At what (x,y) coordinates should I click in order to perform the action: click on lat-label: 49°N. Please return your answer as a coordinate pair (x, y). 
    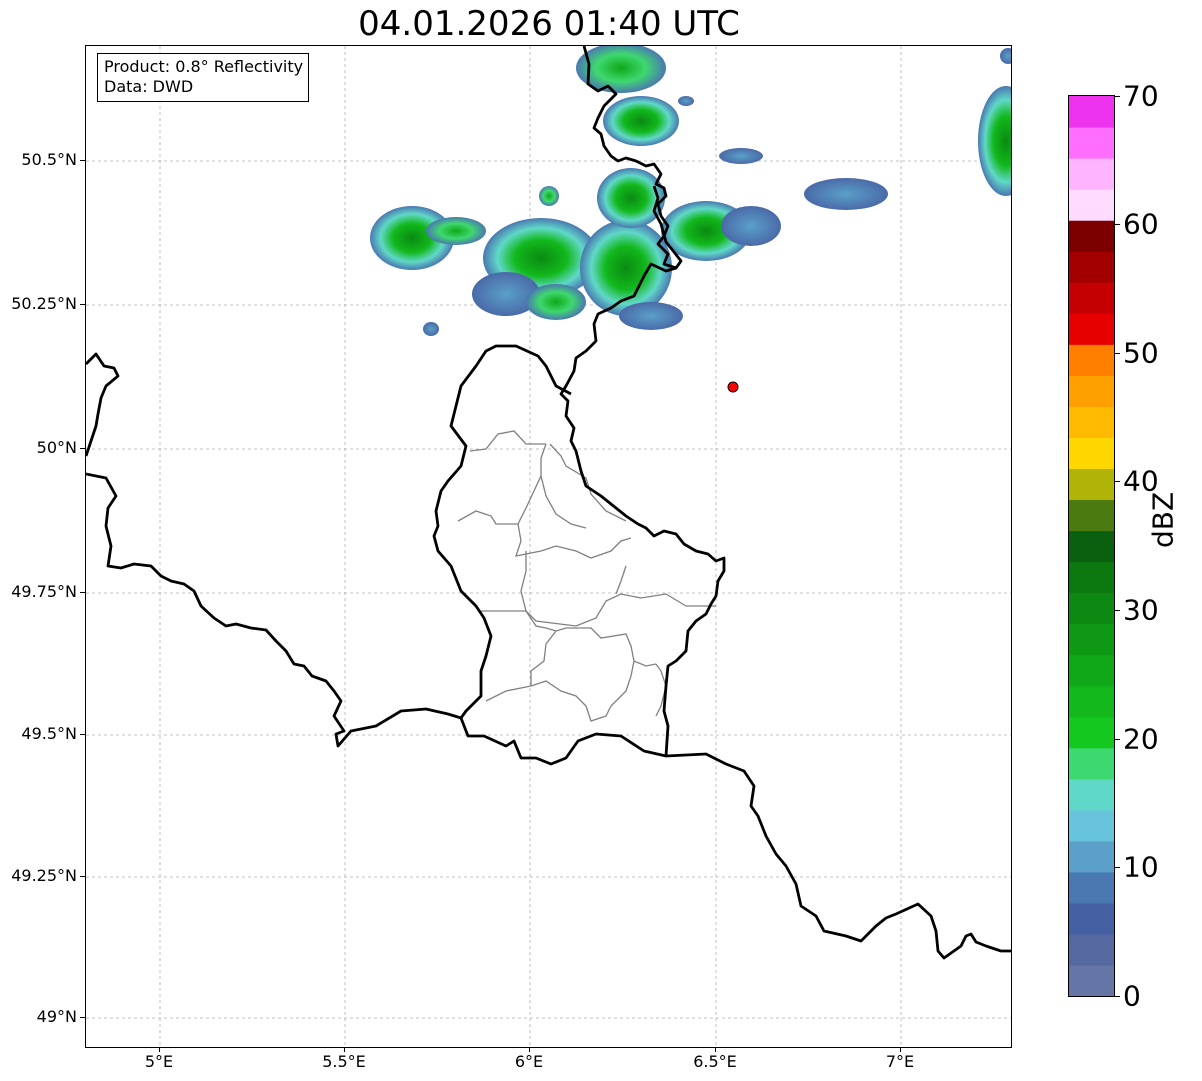
    Looking at the image, I should click on (56, 1016).